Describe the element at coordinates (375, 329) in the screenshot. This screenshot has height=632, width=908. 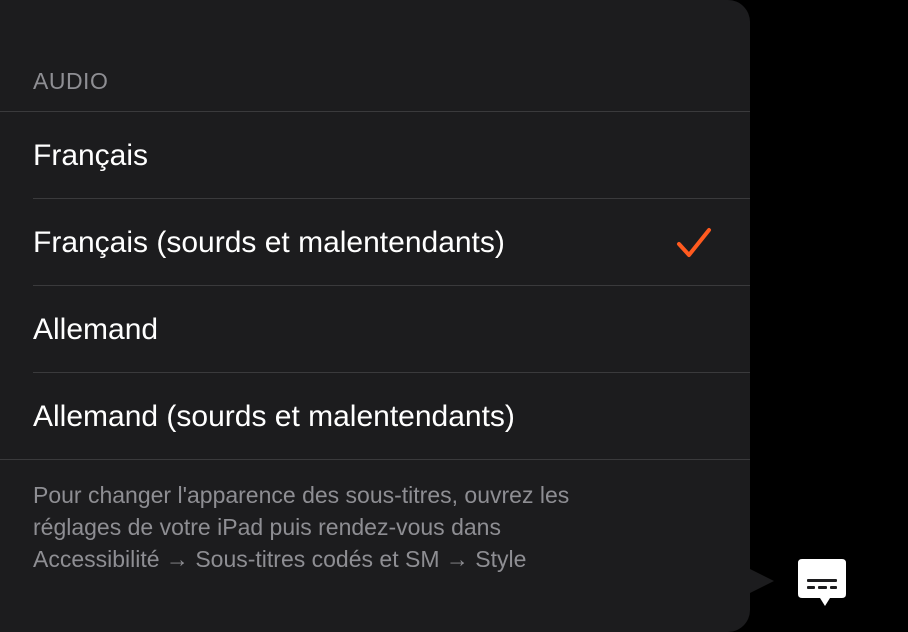
I see `option-allemand: Allemand` at that location.